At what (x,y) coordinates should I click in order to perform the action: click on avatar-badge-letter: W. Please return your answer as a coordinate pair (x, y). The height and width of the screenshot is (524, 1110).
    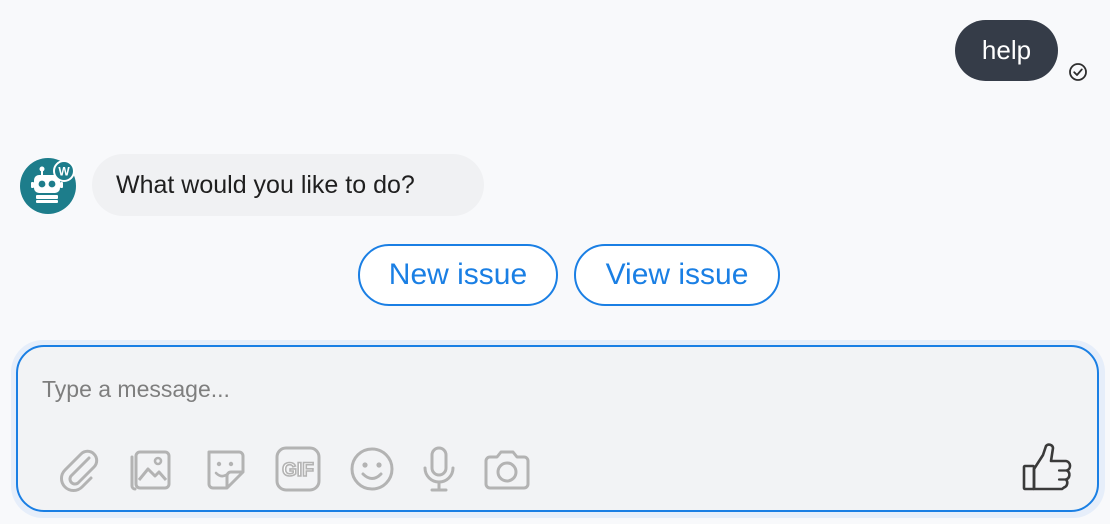
    Looking at the image, I should click on (64, 172).